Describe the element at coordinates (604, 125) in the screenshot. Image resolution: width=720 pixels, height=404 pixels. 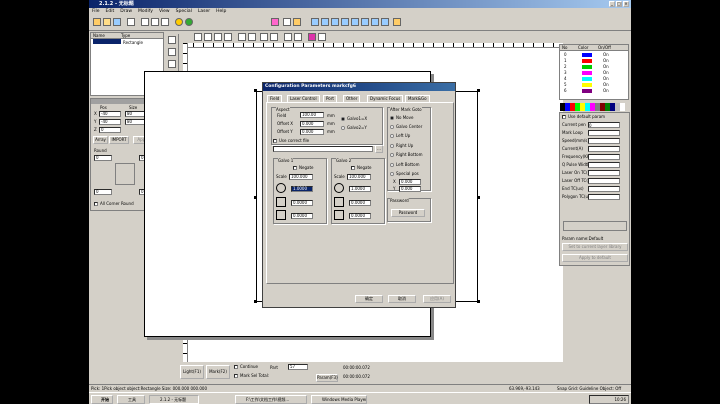
I see `param-input: 0` at that location.